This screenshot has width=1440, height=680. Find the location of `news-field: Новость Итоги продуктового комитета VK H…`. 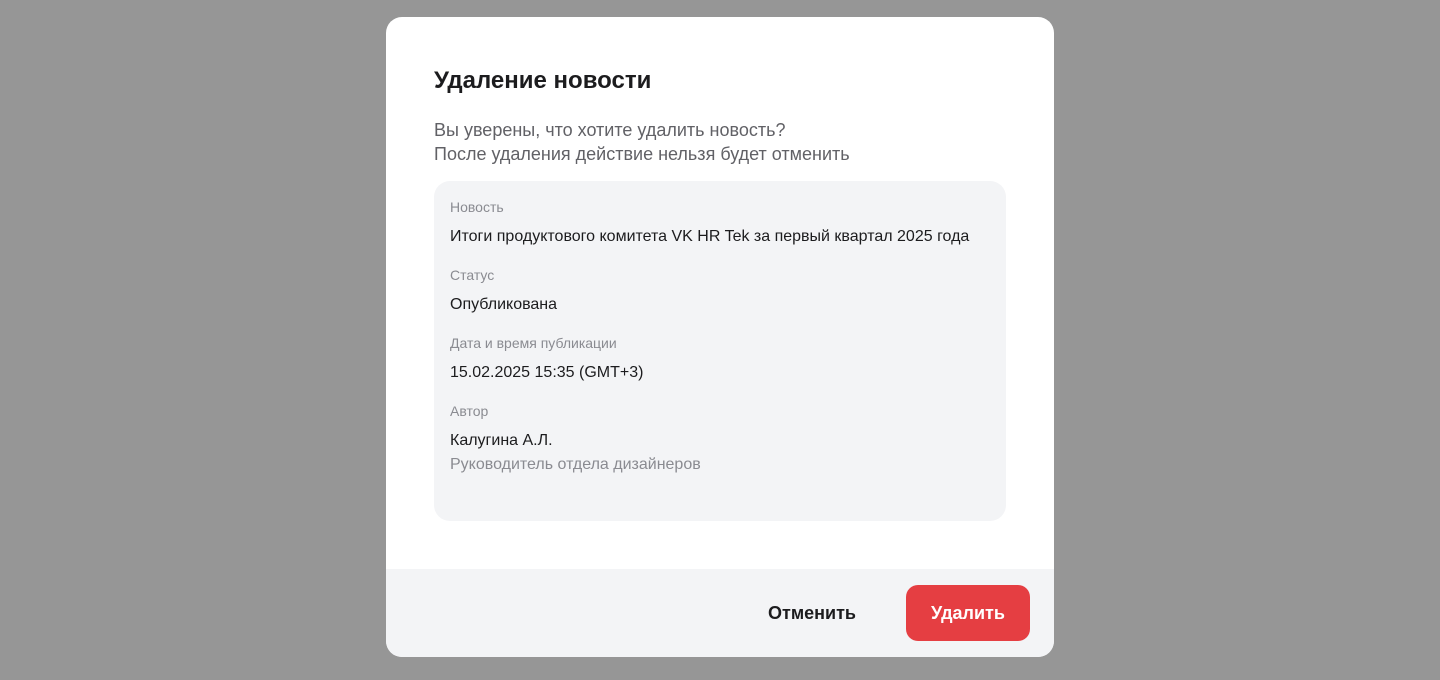

news-field: Новость Итоги продуктового комитета VK H… is located at coordinates (720, 223).